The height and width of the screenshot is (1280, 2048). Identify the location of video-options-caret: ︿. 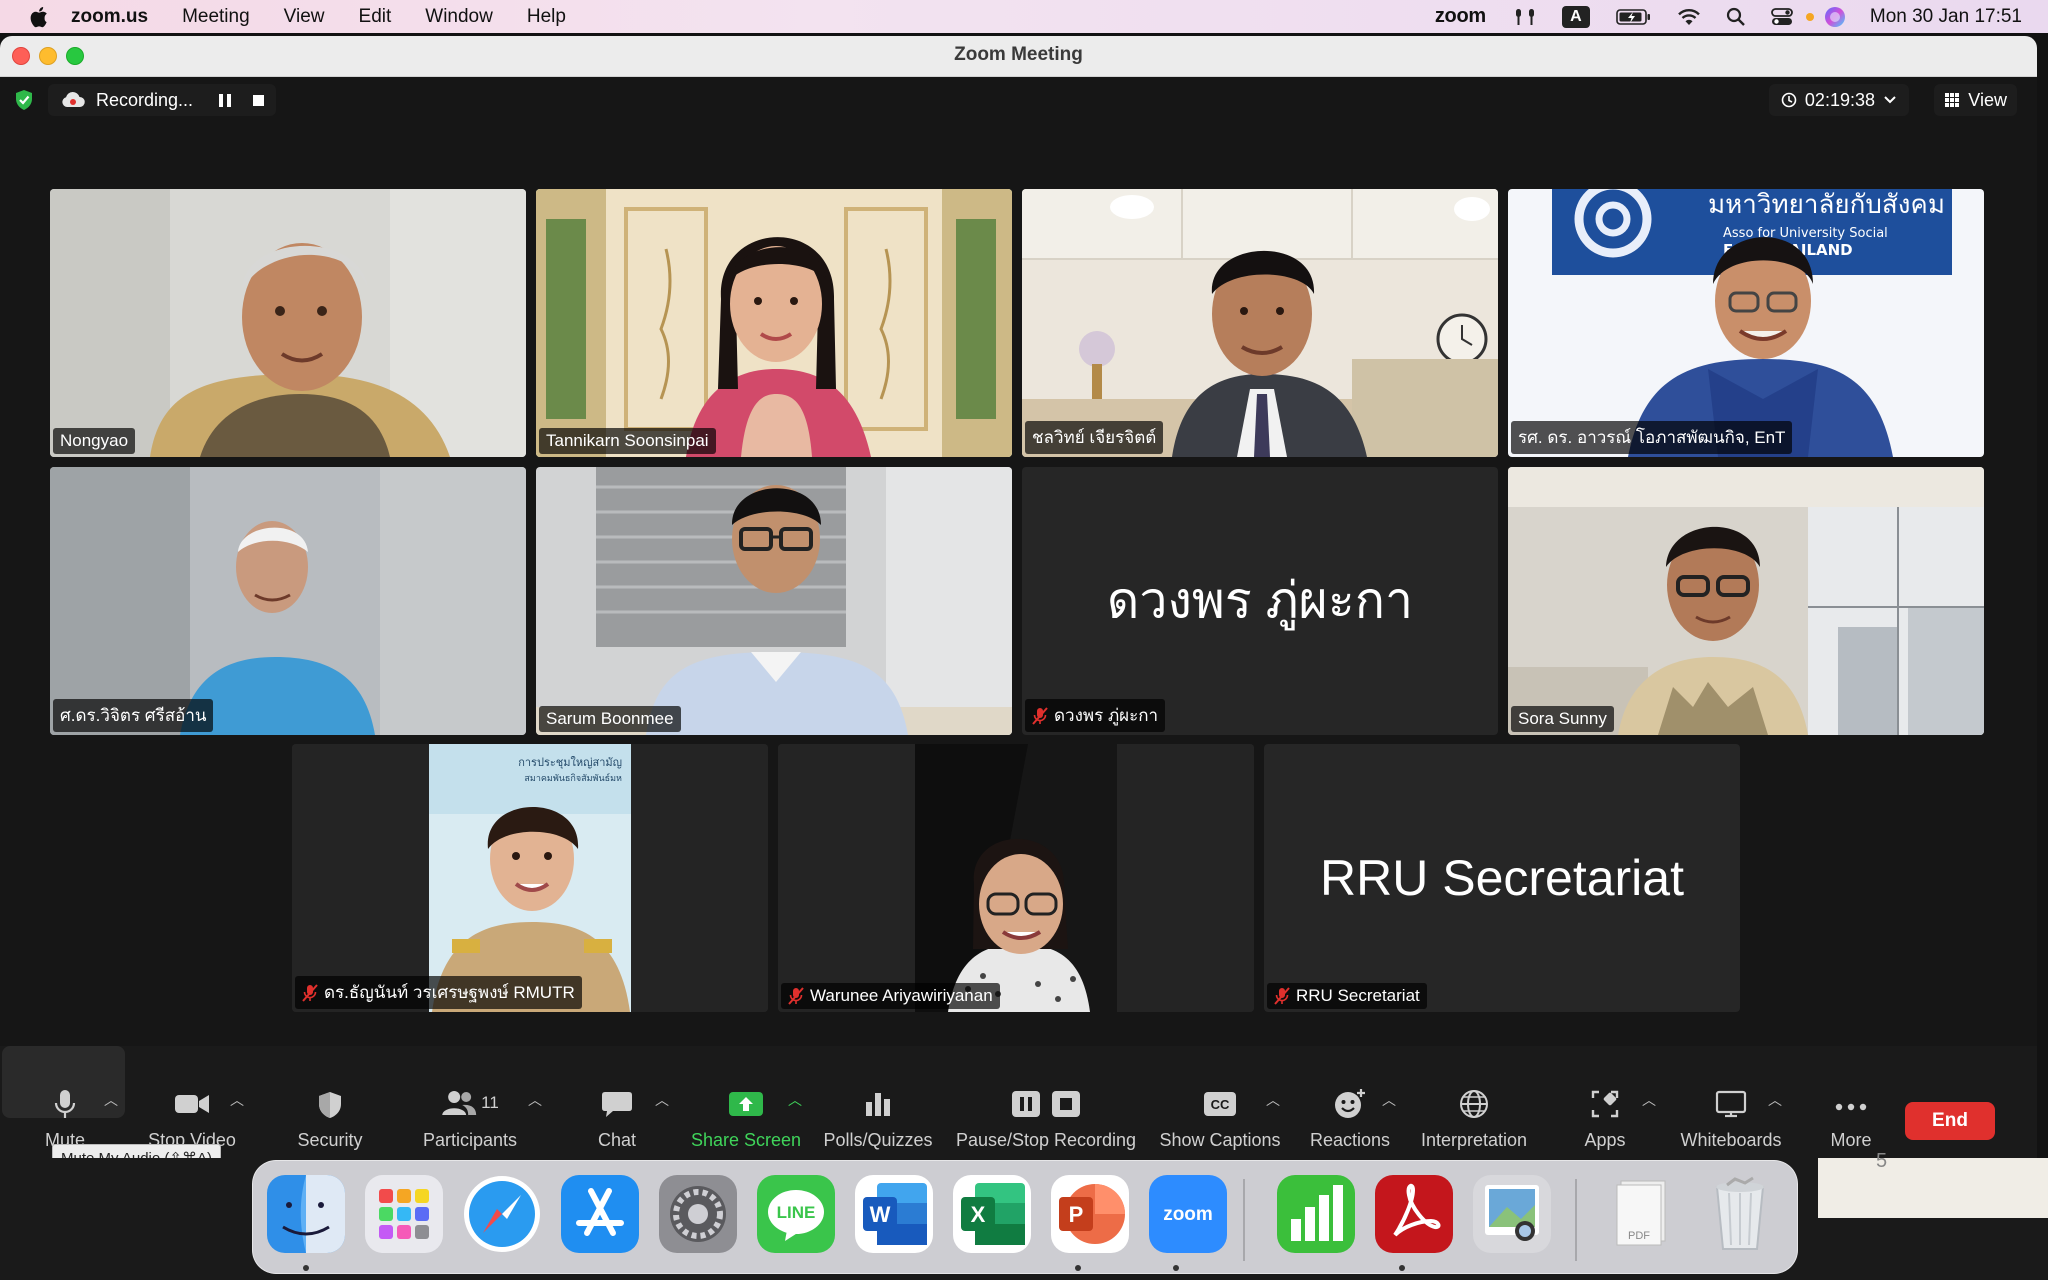
(237, 1100).